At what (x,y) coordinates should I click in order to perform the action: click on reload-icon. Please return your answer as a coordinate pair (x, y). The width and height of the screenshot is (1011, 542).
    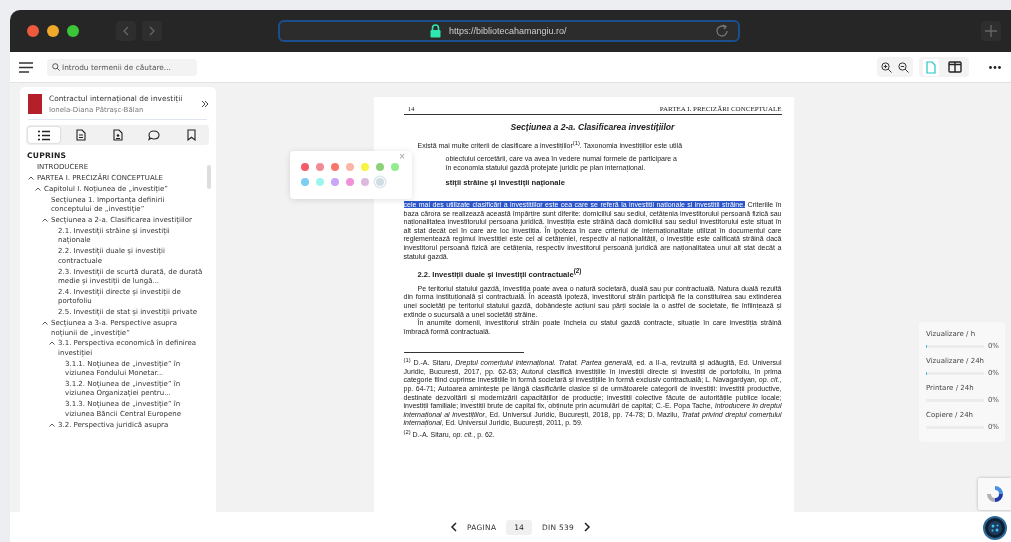
    Looking at the image, I should click on (722, 31).